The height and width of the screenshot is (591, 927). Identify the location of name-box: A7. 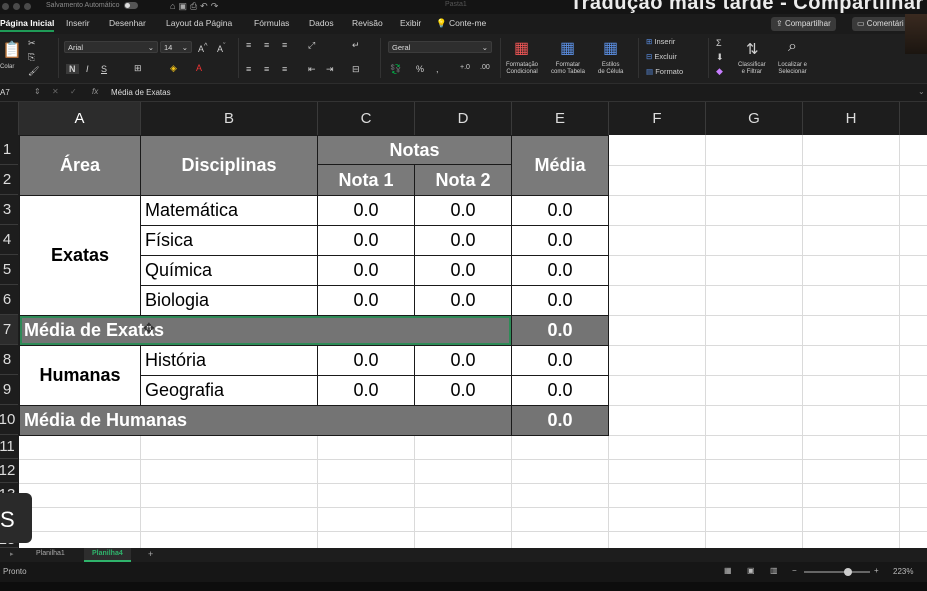
(5, 92).